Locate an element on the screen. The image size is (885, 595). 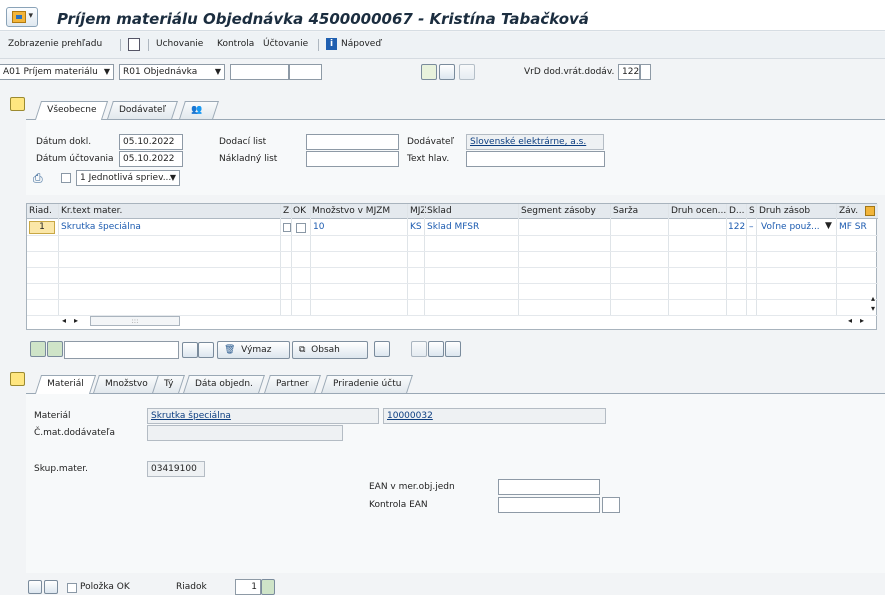
layout-icon is located at coordinates (870, 211).